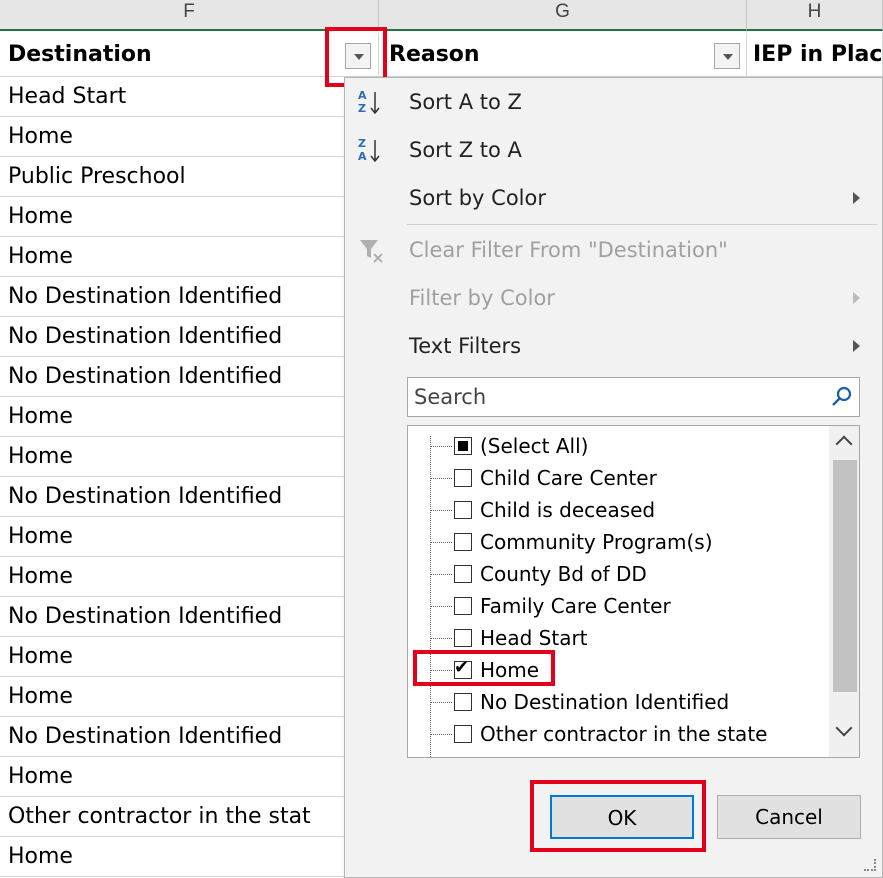  I want to click on sort-by-color-label: Sort by Color, so click(477, 198).